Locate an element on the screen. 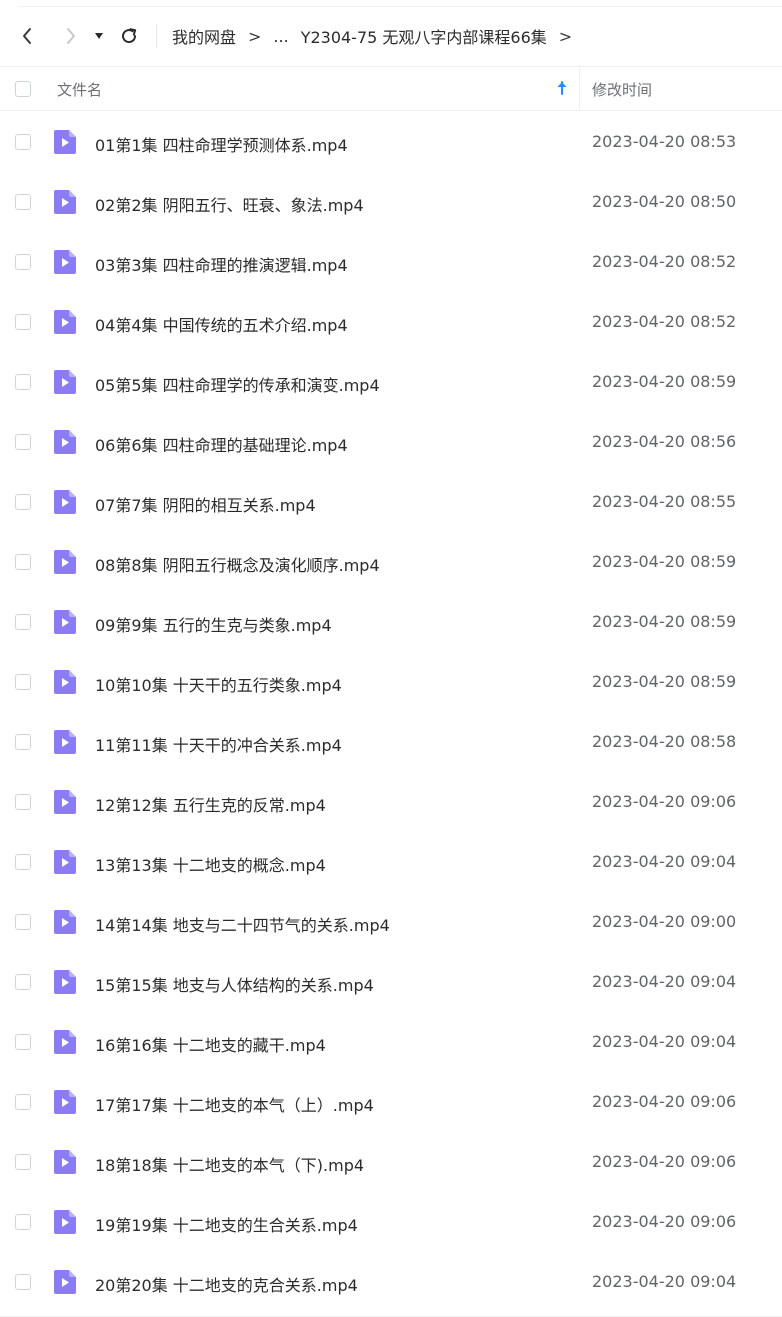 This screenshot has height=1317, width=782. file-row: 16第16集 十二地支的藏干.mp4 2023-04-20 09:04 is located at coordinates (391, 1042).